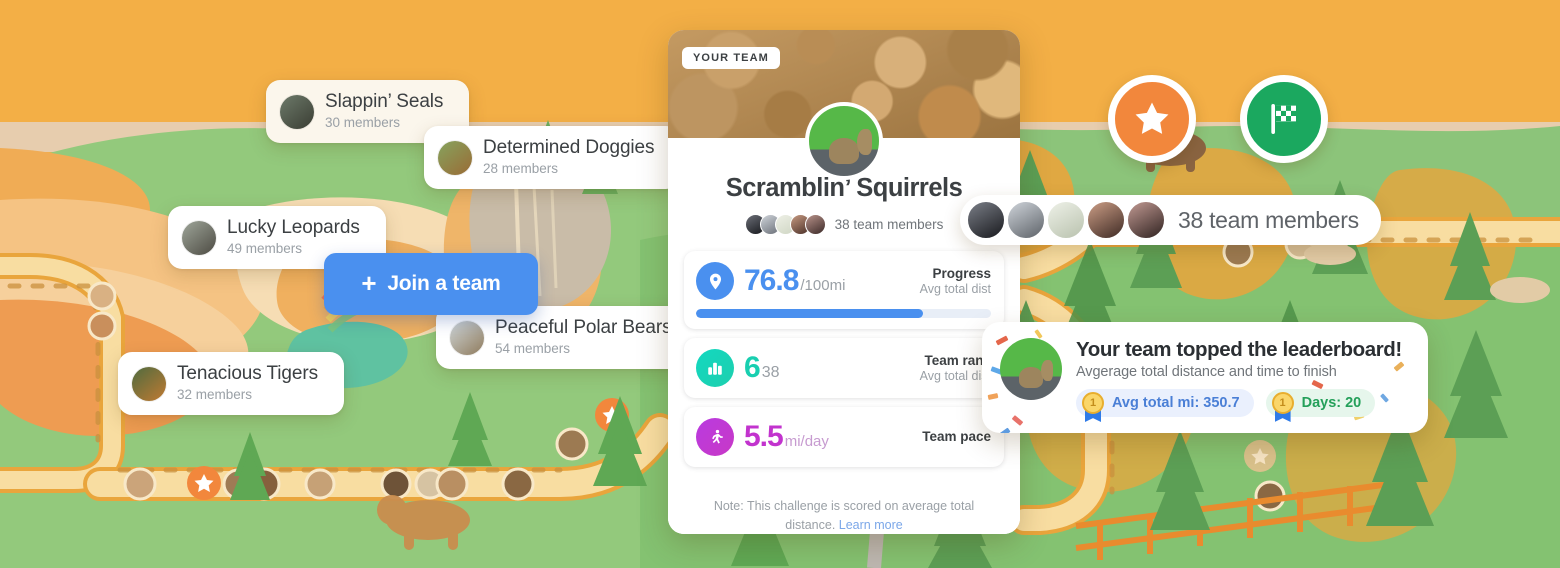 The image size is (1560, 568). I want to click on chip-avg-total-mi: 1 Avg total mi: 350.7, so click(1165, 405).